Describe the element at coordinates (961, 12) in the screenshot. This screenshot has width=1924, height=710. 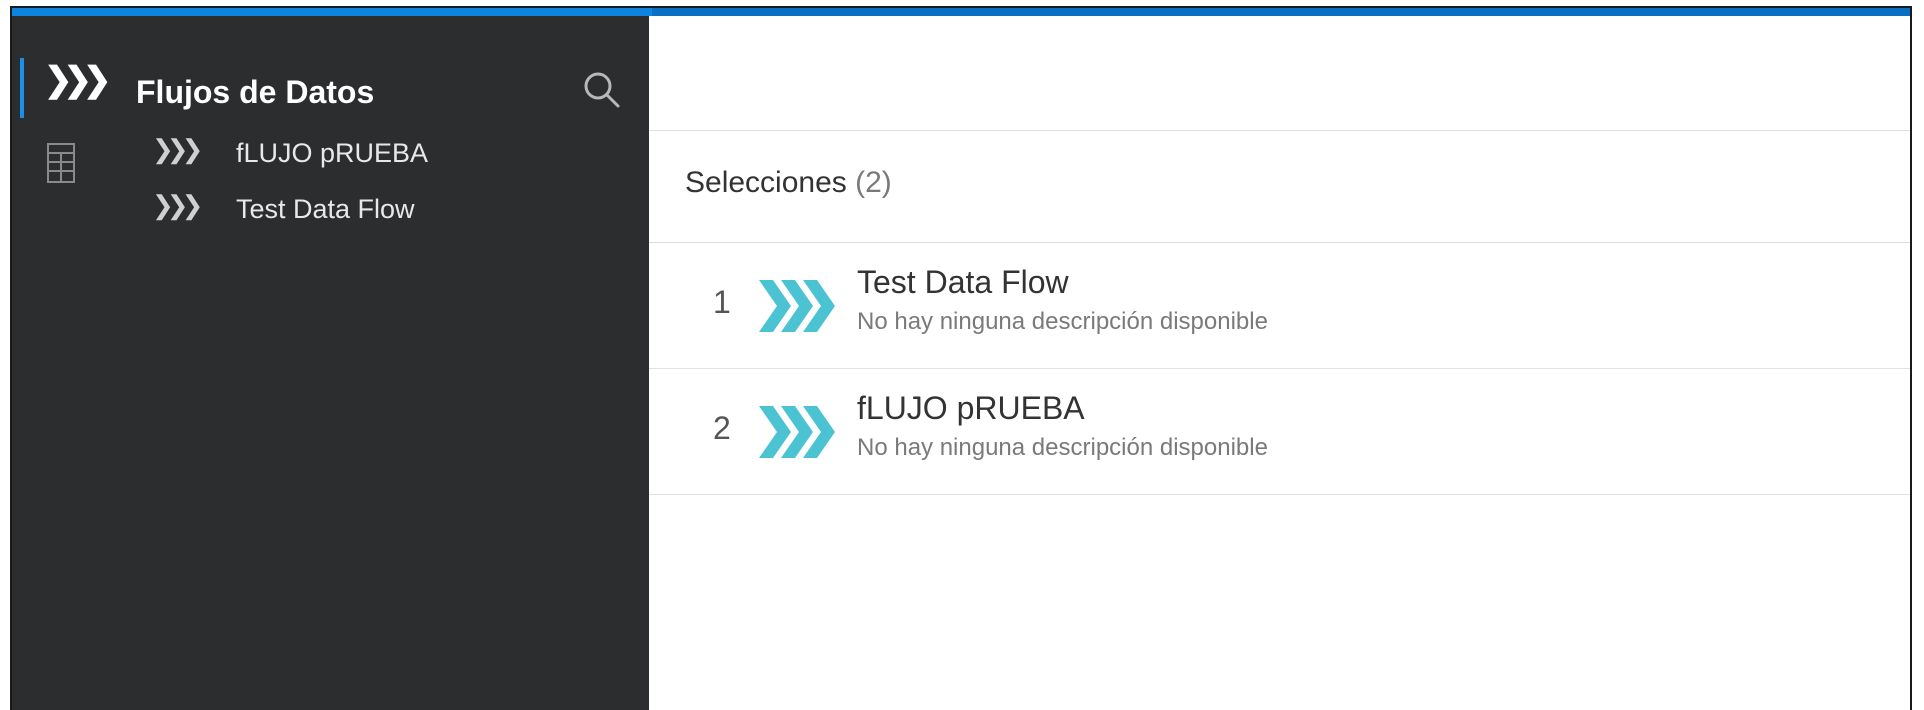
I see `top-accent-bar` at that location.